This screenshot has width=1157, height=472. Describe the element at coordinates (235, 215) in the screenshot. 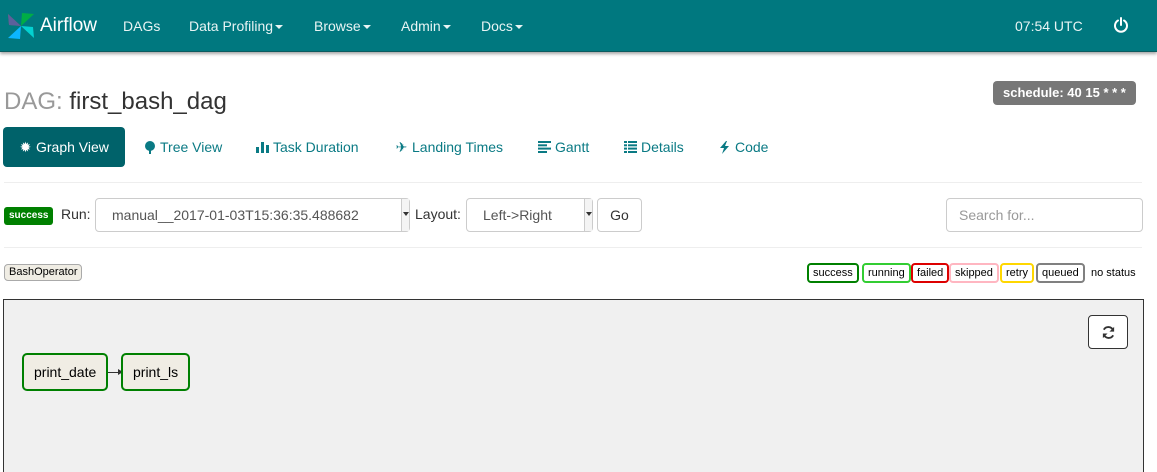

I see `run-select-value: manual__2017-01-03T15:36:35.488682` at that location.